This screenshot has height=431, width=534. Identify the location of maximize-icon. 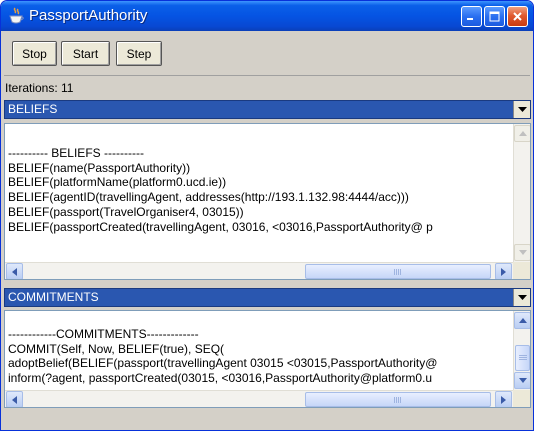
(494, 16).